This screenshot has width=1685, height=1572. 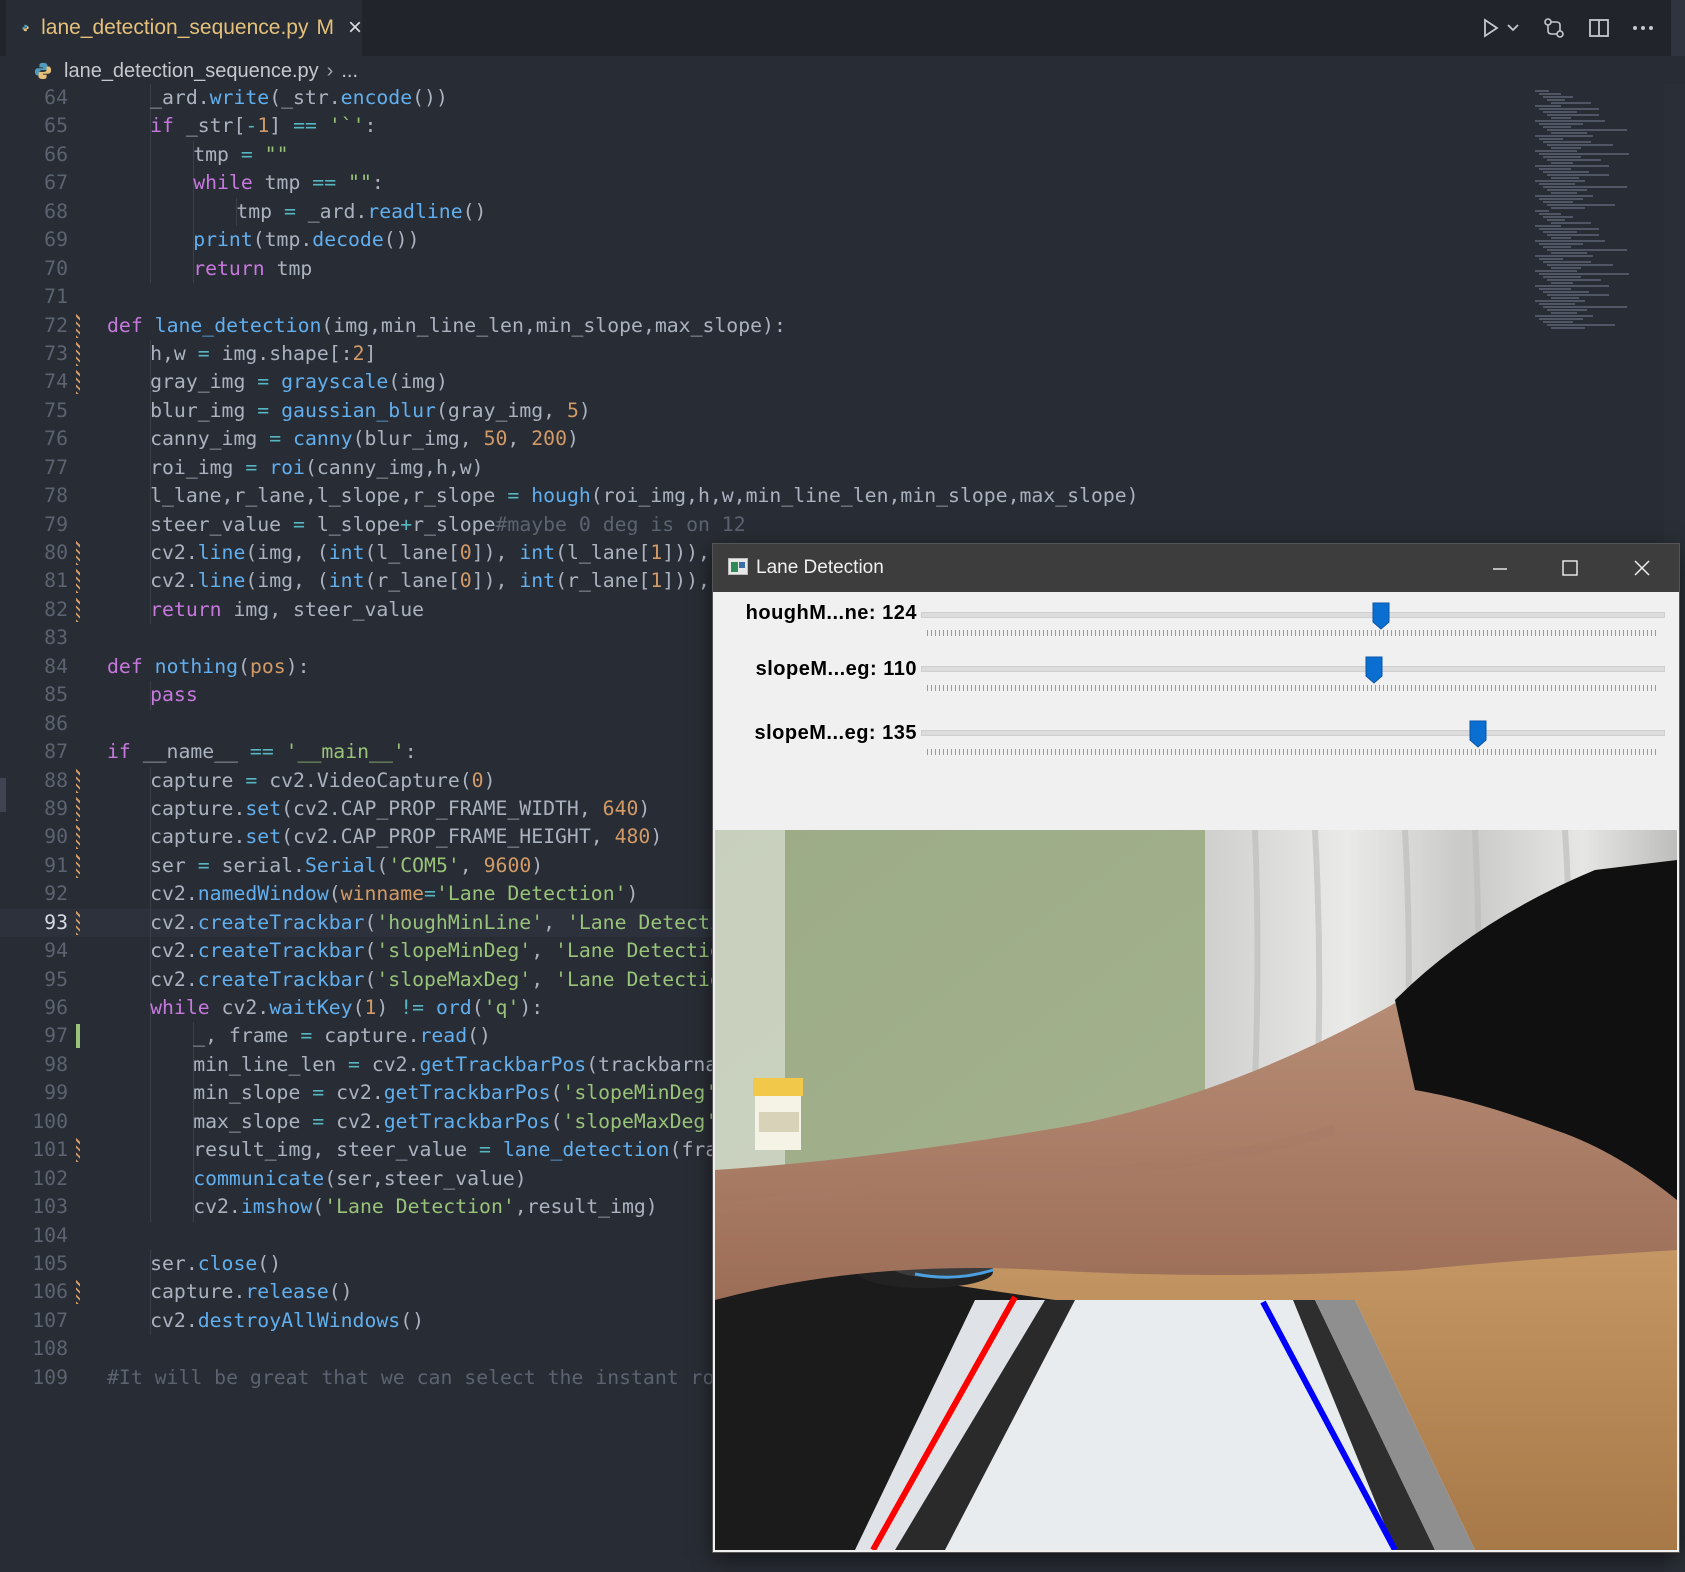 I want to click on code-line: 76 canny_img = canny(blur_img, 50, 200), so click(x=762, y=439).